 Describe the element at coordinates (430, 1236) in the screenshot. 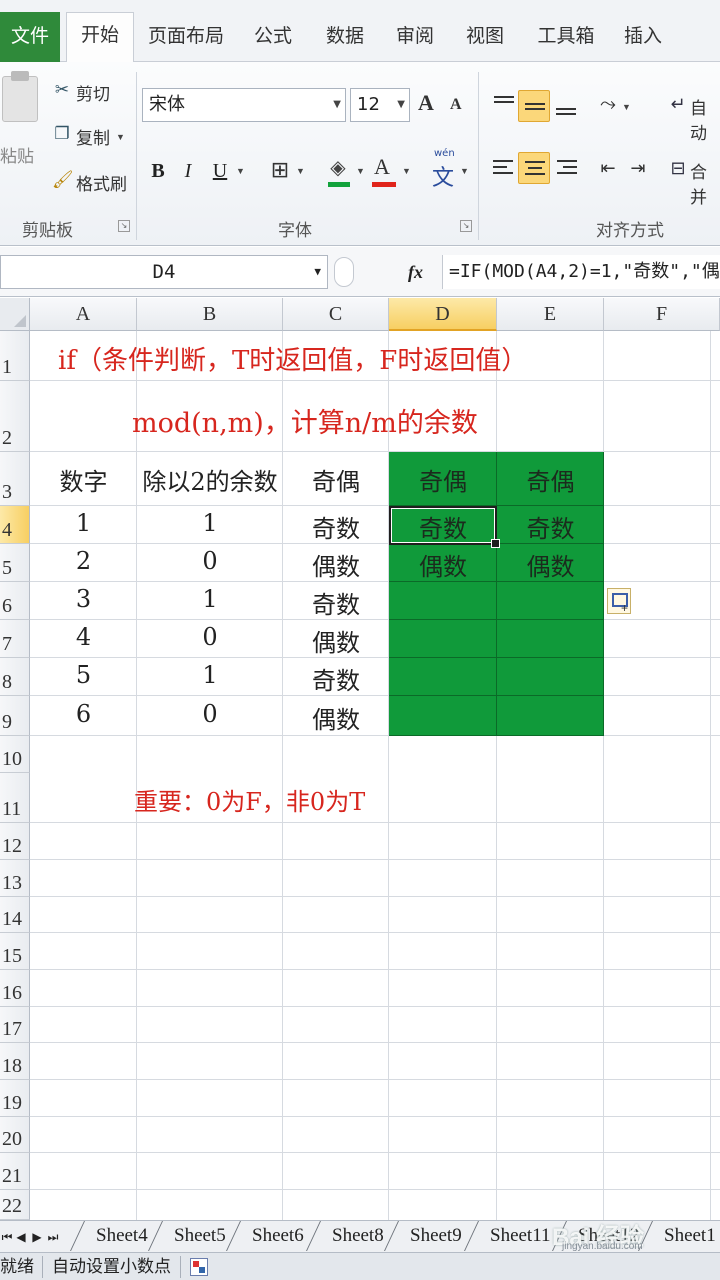

I see `sheet-tab: Sheet9` at that location.